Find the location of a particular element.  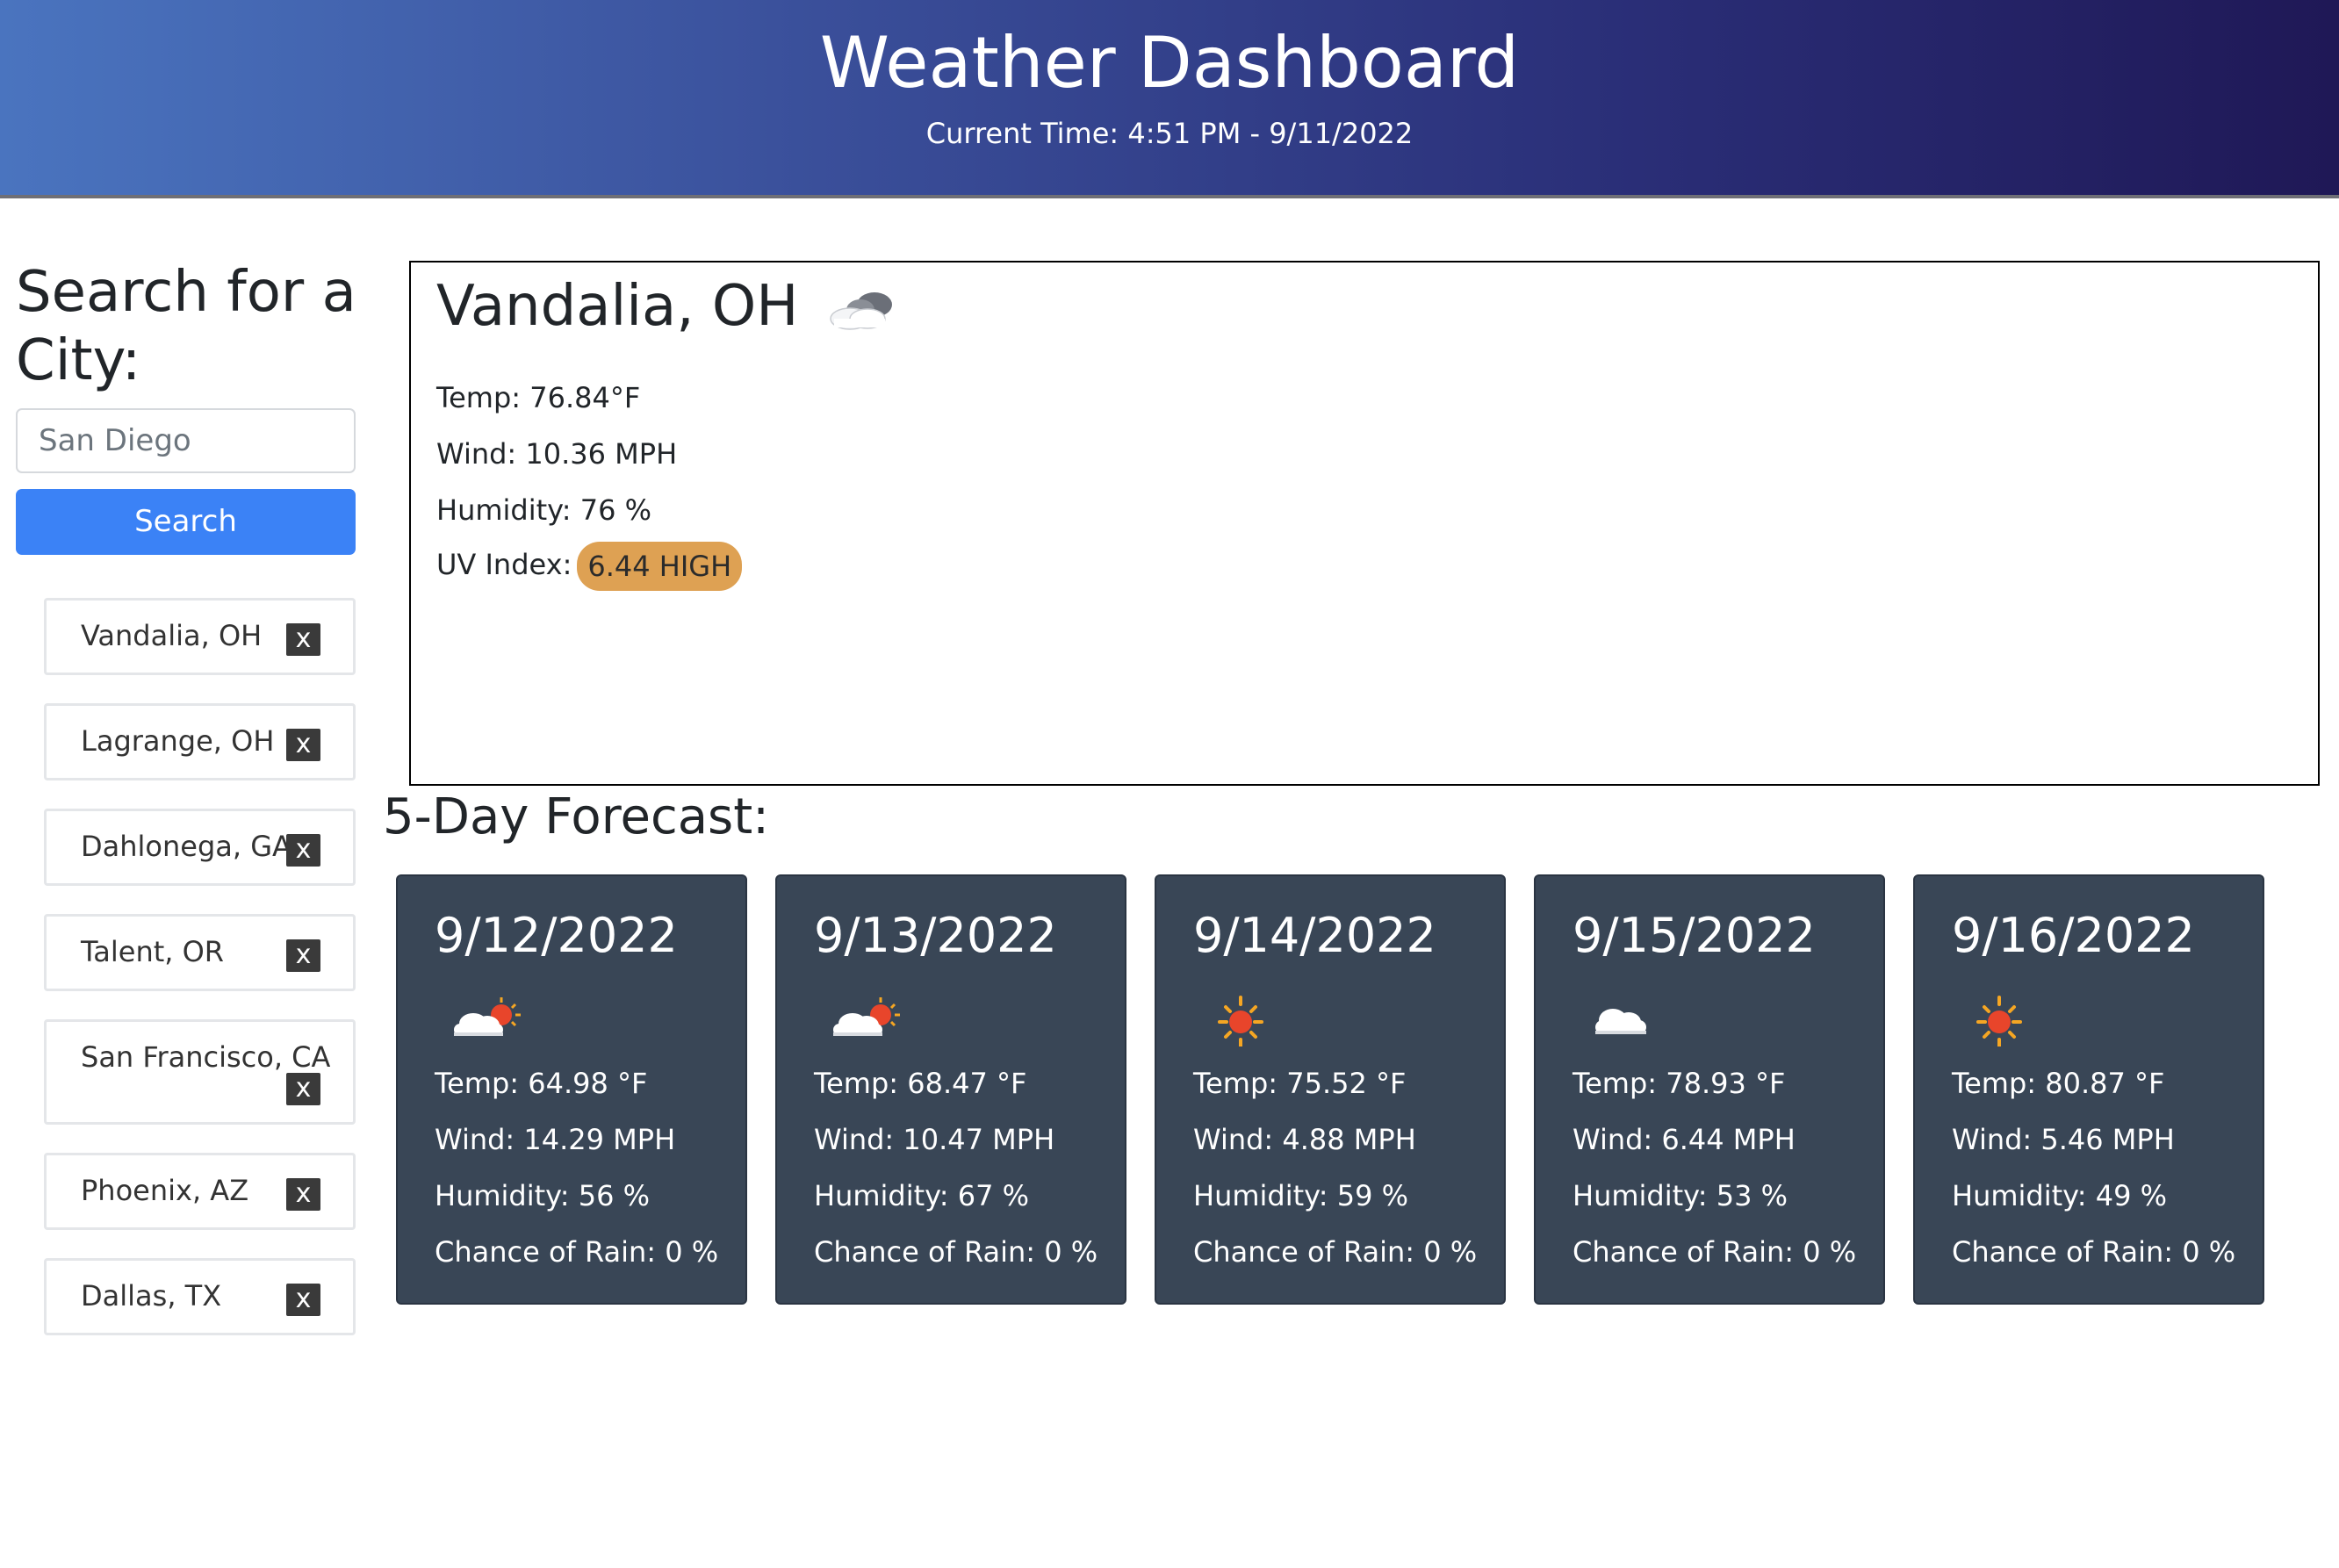

history-item-phoenix: Phoenix, AZ x is located at coordinates (200, 1191).